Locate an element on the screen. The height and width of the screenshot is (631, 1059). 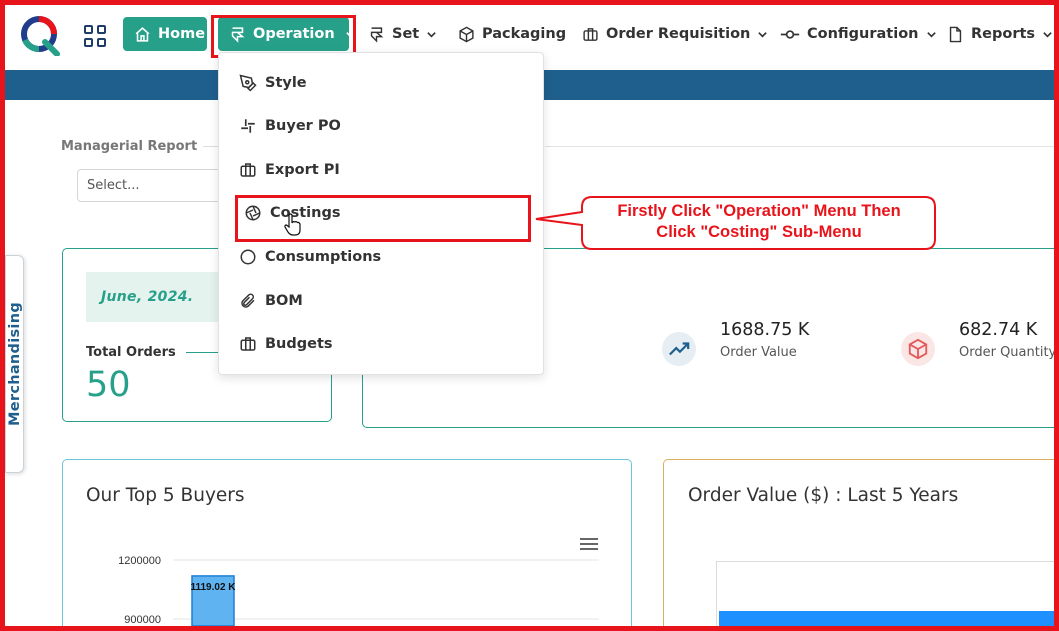
paperclip-icon is located at coordinates (248, 300).